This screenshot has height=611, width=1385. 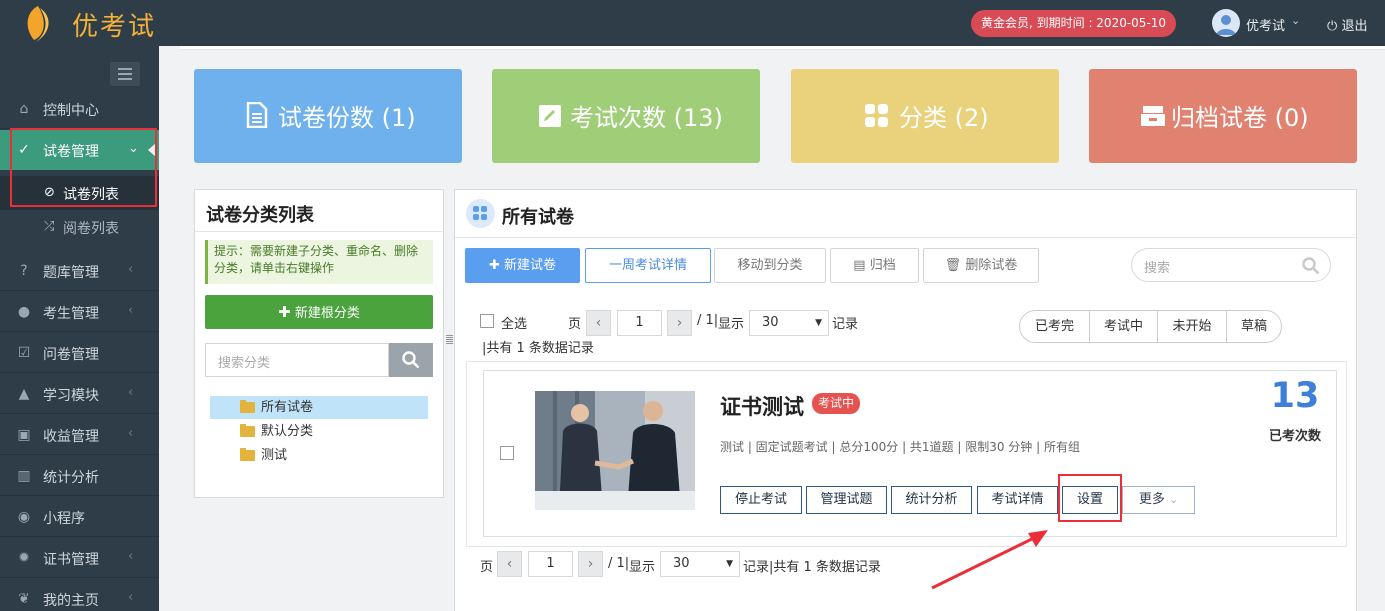 I want to click on sidebar-item-surveys: ☑ 问卷管理, so click(x=79, y=353).